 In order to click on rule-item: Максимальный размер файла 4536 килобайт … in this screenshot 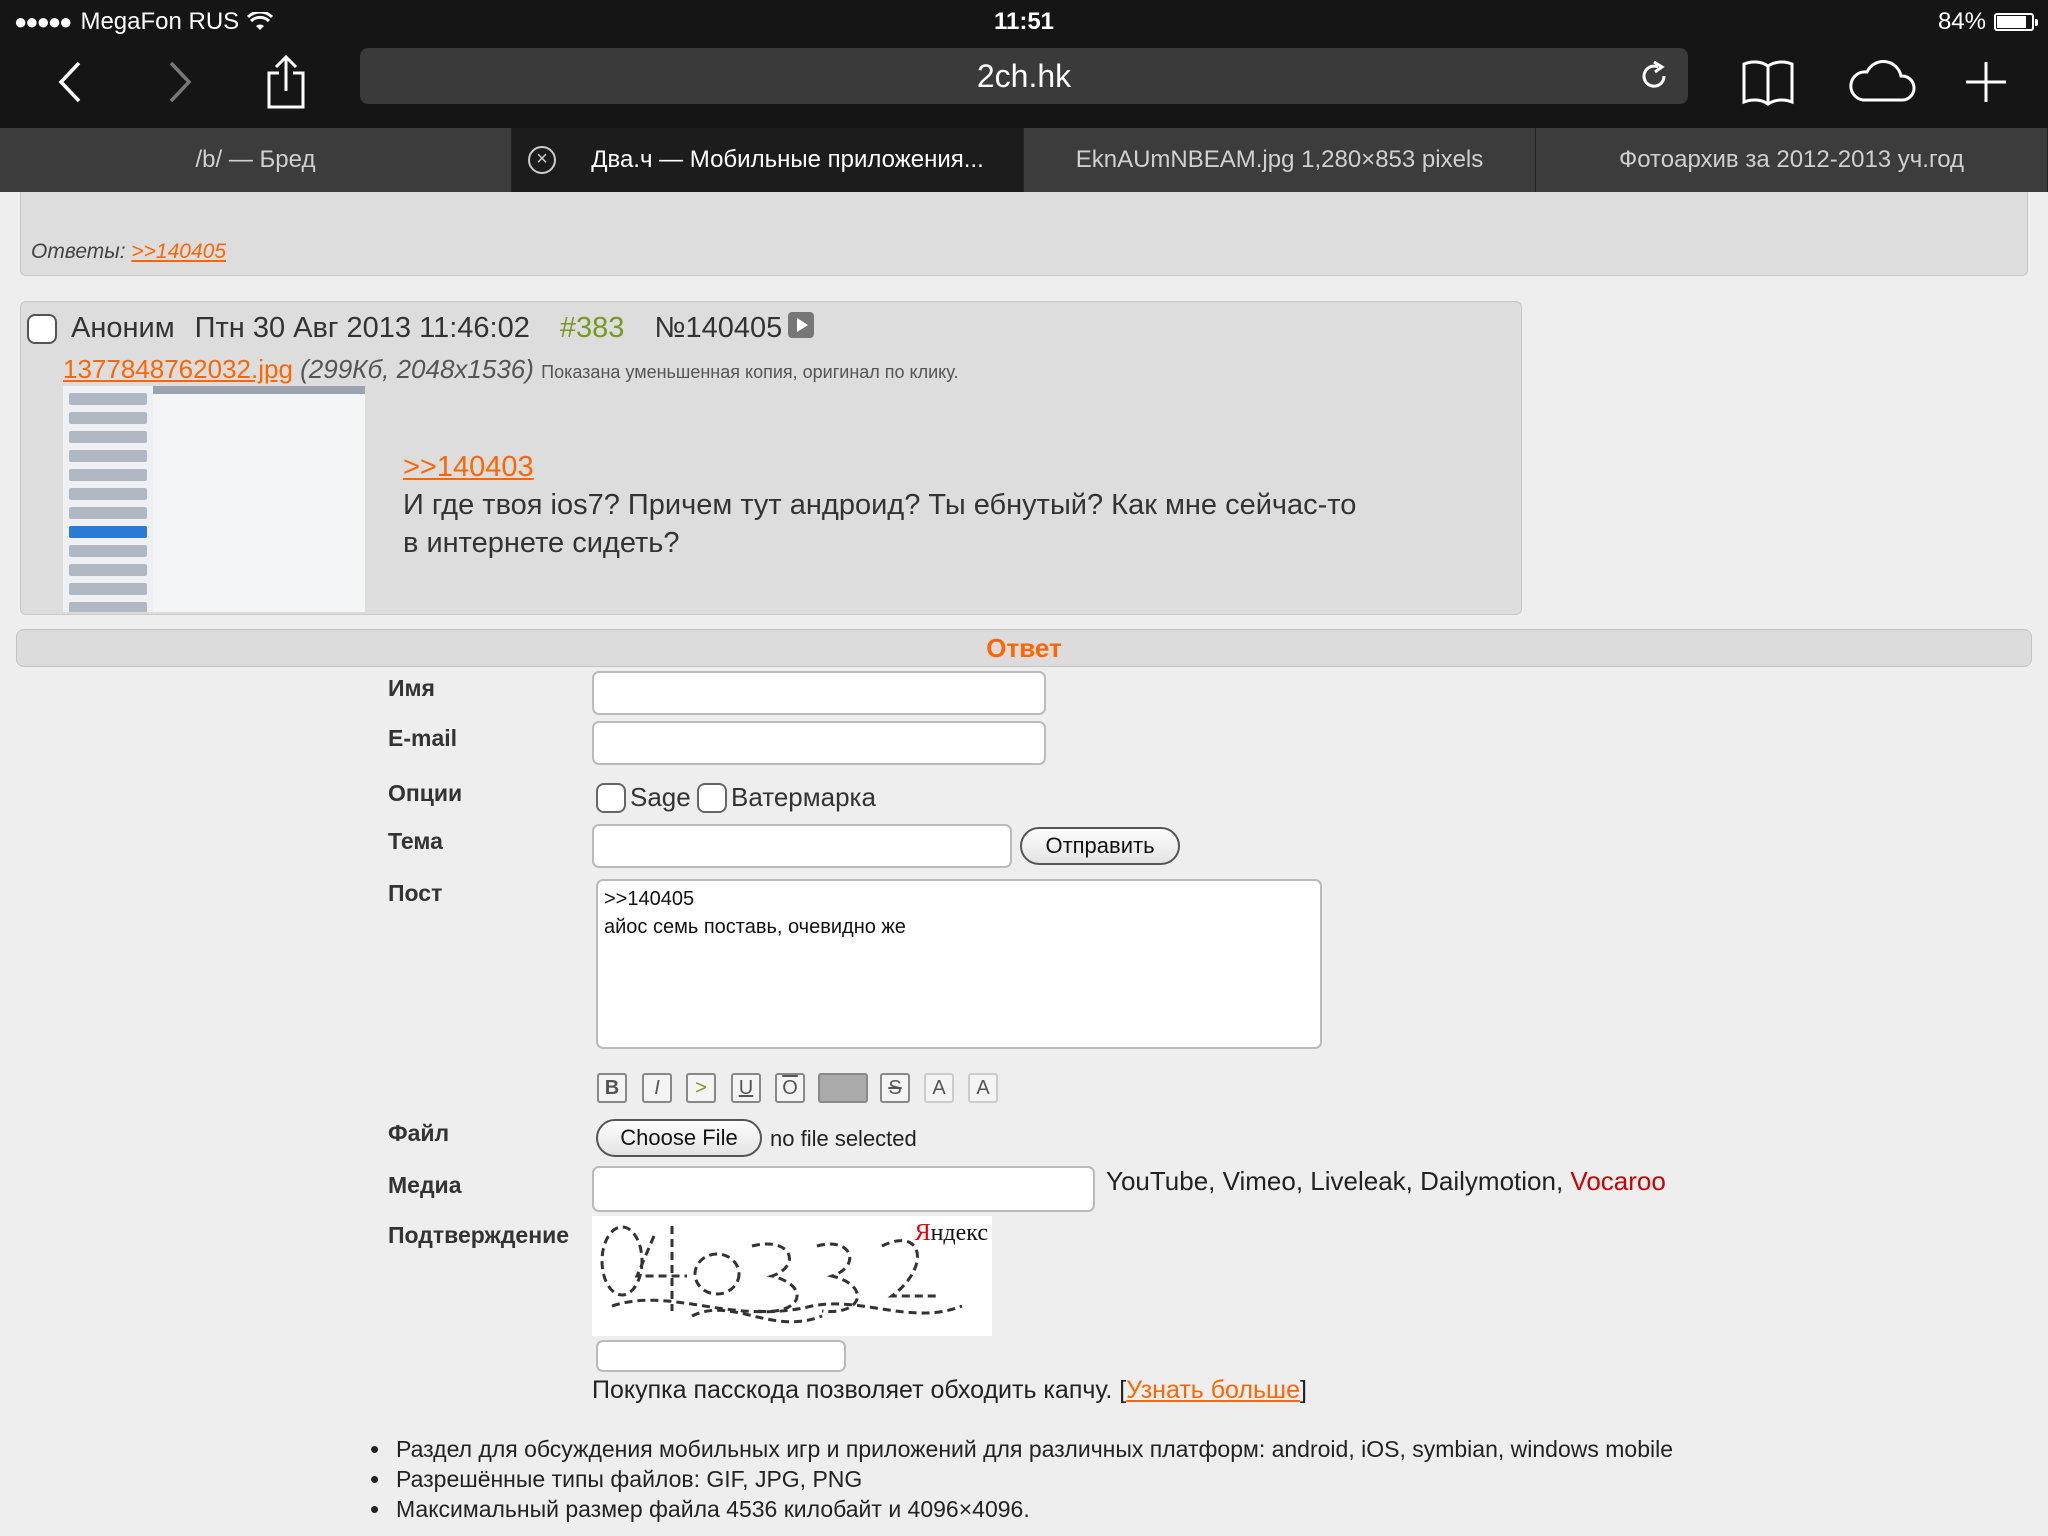, I will do `click(1021, 1510)`.